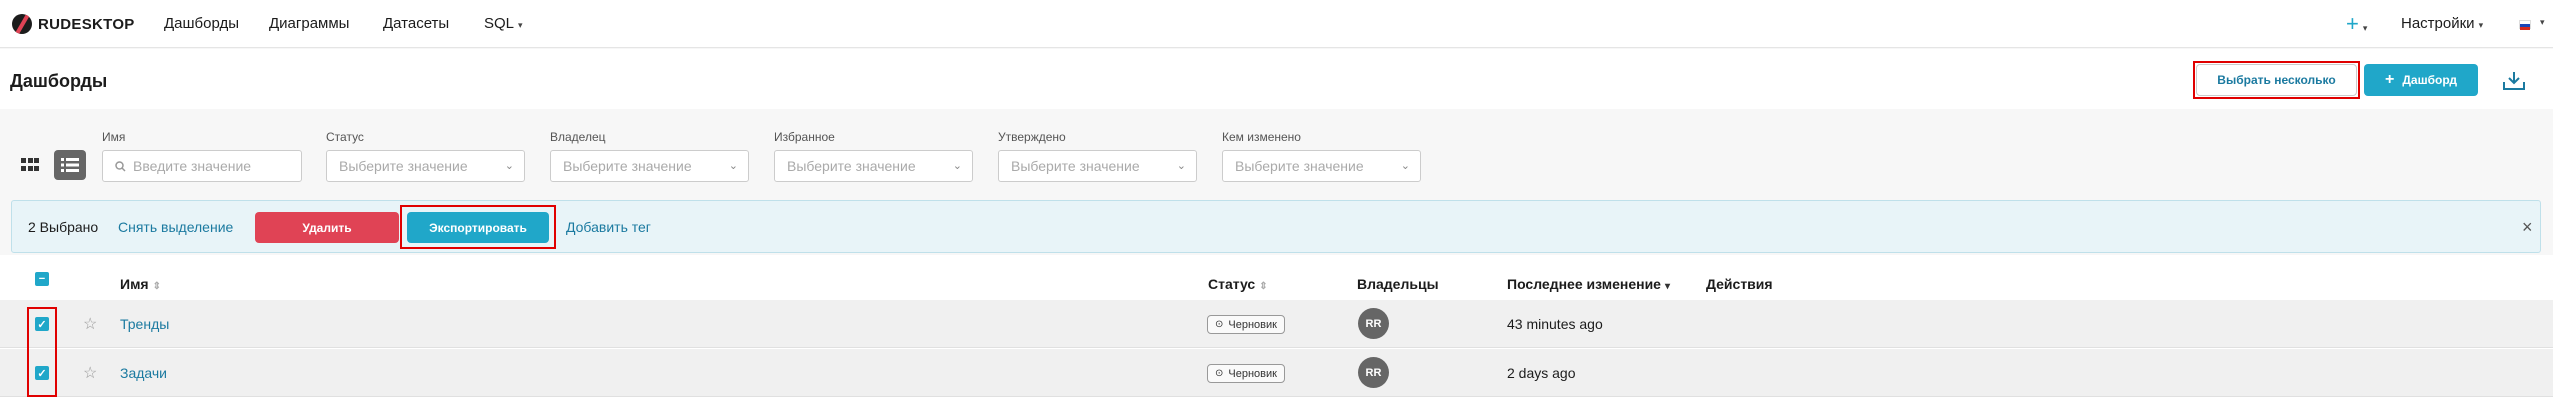 The image size is (2553, 401). I want to click on filter-name-input: Введите значение, so click(202, 166).